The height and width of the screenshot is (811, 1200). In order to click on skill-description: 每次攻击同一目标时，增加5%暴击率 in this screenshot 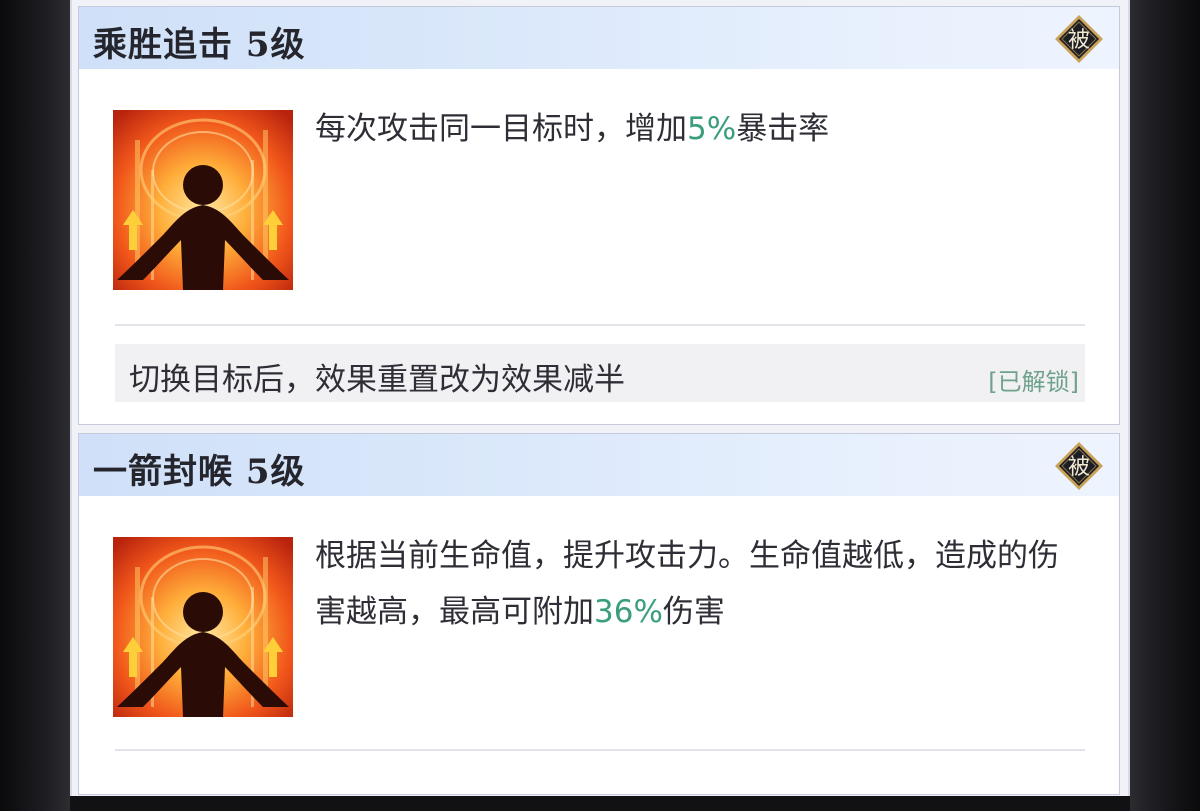, I will do `click(695, 129)`.